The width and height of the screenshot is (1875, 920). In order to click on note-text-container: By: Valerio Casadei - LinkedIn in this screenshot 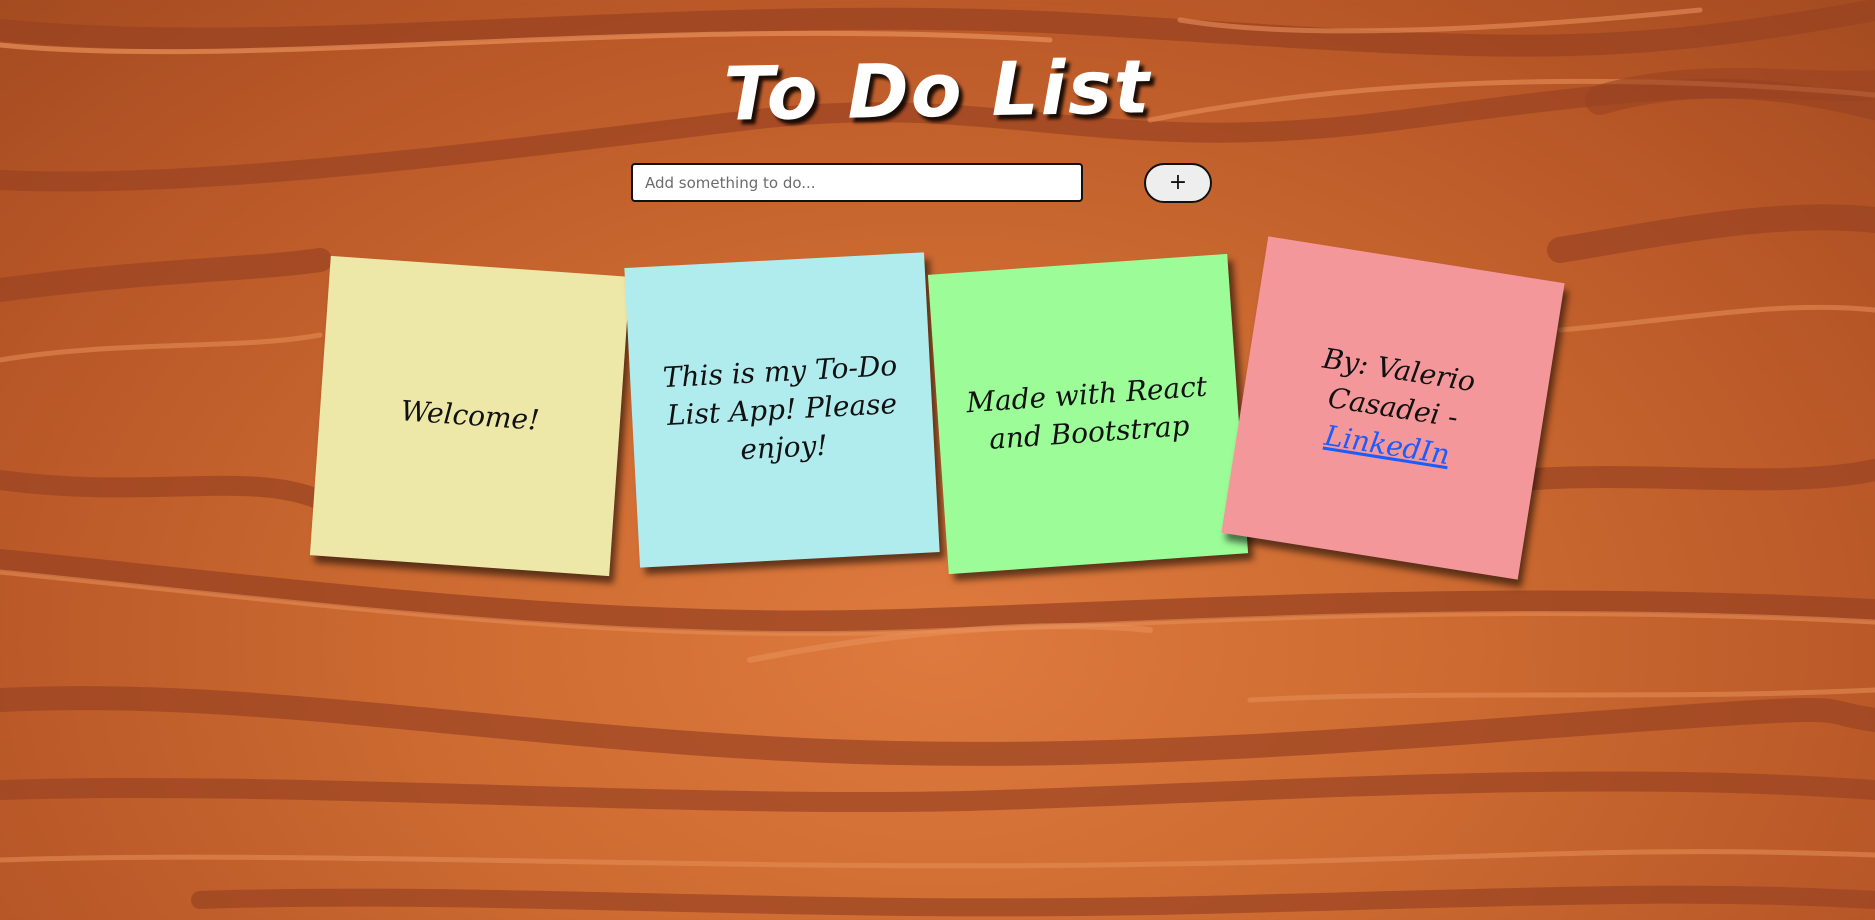, I will do `click(1393, 408)`.